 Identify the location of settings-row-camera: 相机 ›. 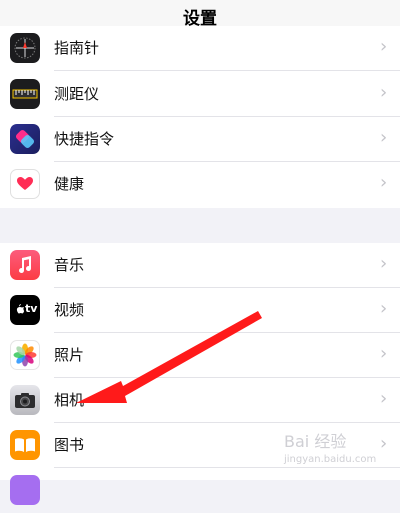
(200, 400).